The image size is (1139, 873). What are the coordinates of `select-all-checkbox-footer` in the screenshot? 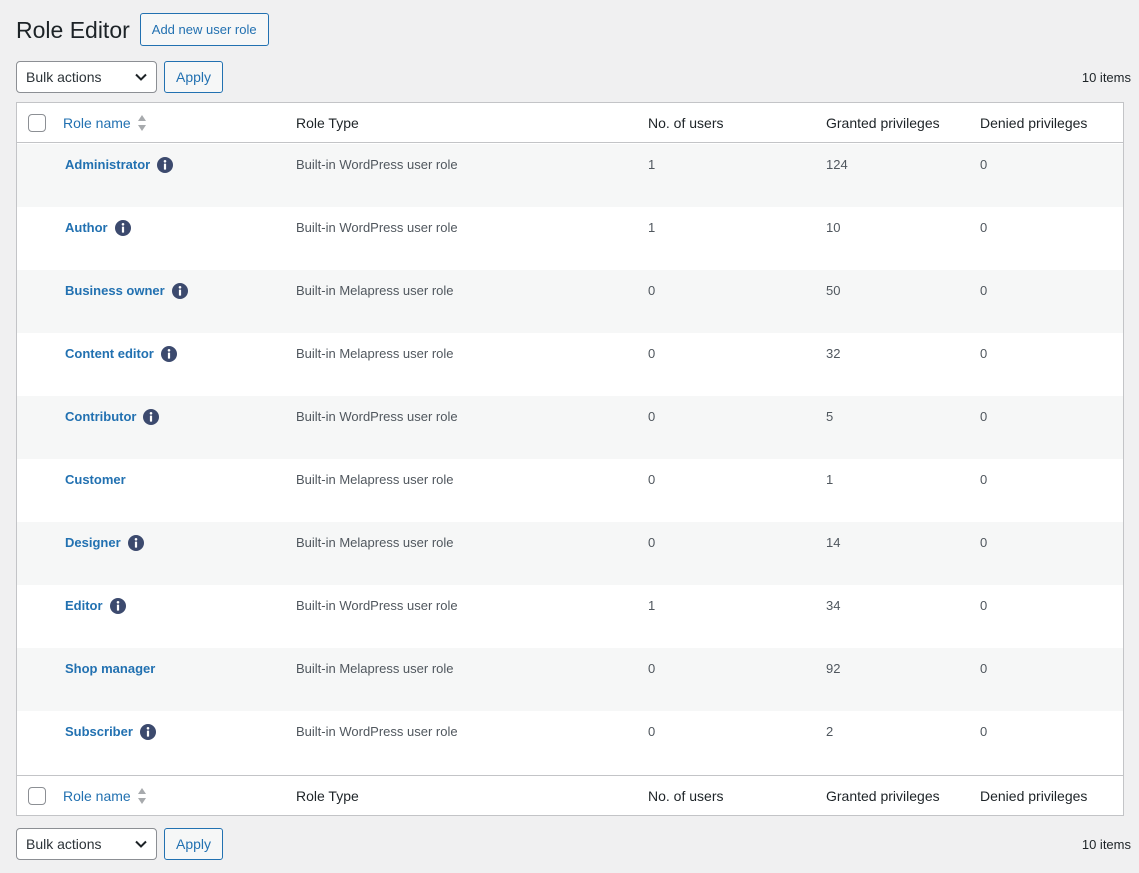 It's located at (37, 795).